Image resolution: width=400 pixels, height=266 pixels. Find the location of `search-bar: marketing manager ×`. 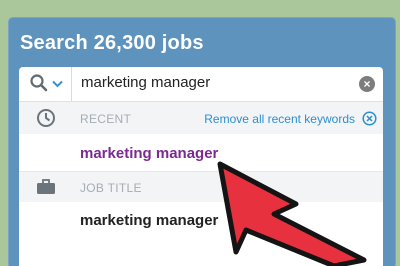

search-bar: marketing manager × is located at coordinates (201, 84).